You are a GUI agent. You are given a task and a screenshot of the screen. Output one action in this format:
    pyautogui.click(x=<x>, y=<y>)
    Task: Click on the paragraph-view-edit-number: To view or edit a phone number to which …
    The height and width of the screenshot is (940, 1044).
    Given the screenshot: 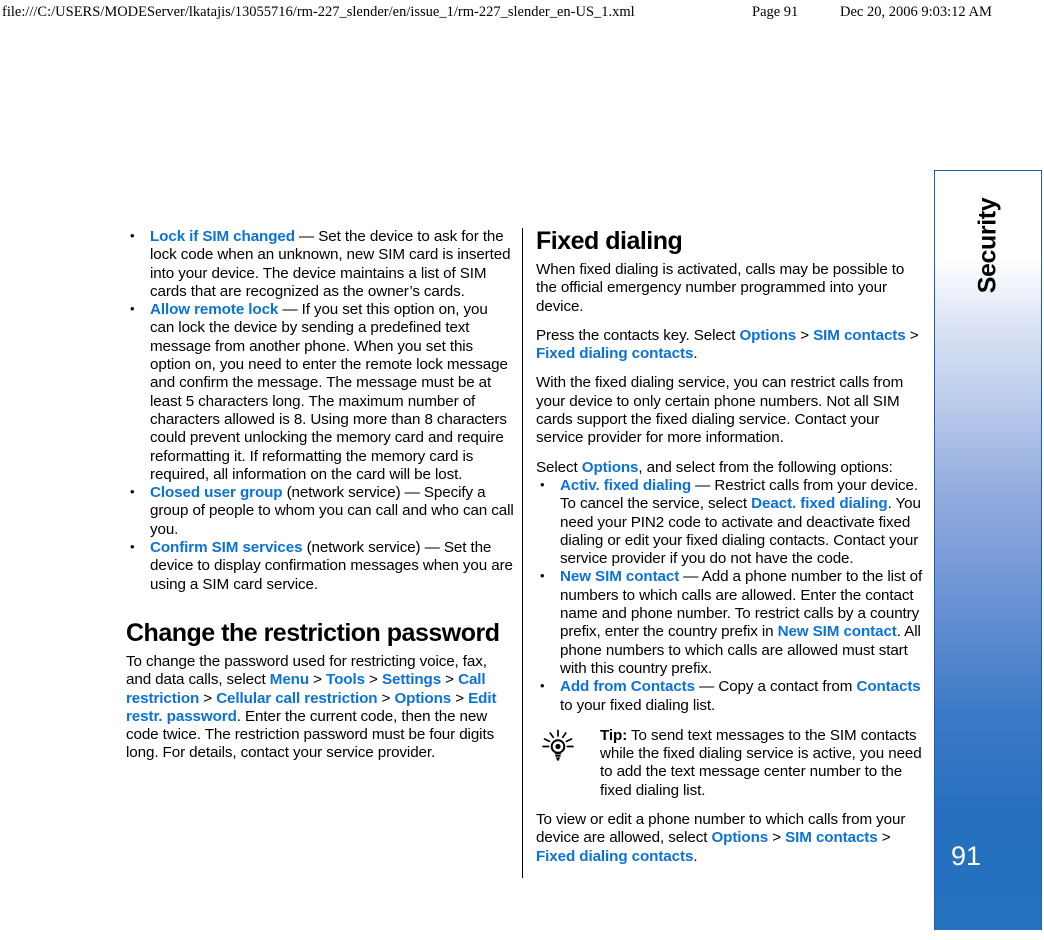 What is the action you would take?
    pyautogui.click(x=730, y=838)
    